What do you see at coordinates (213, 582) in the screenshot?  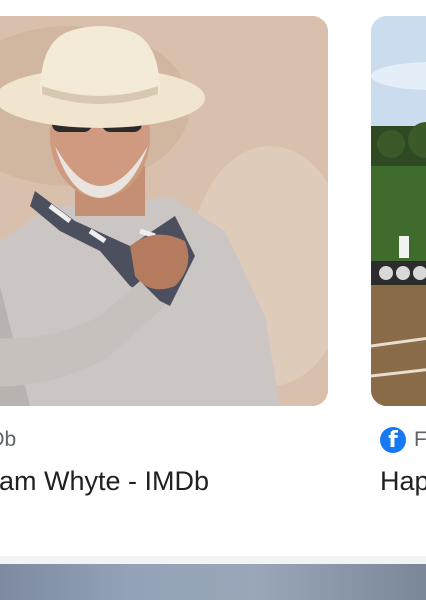 I see `next-result-image` at bounding box center [213, 582].